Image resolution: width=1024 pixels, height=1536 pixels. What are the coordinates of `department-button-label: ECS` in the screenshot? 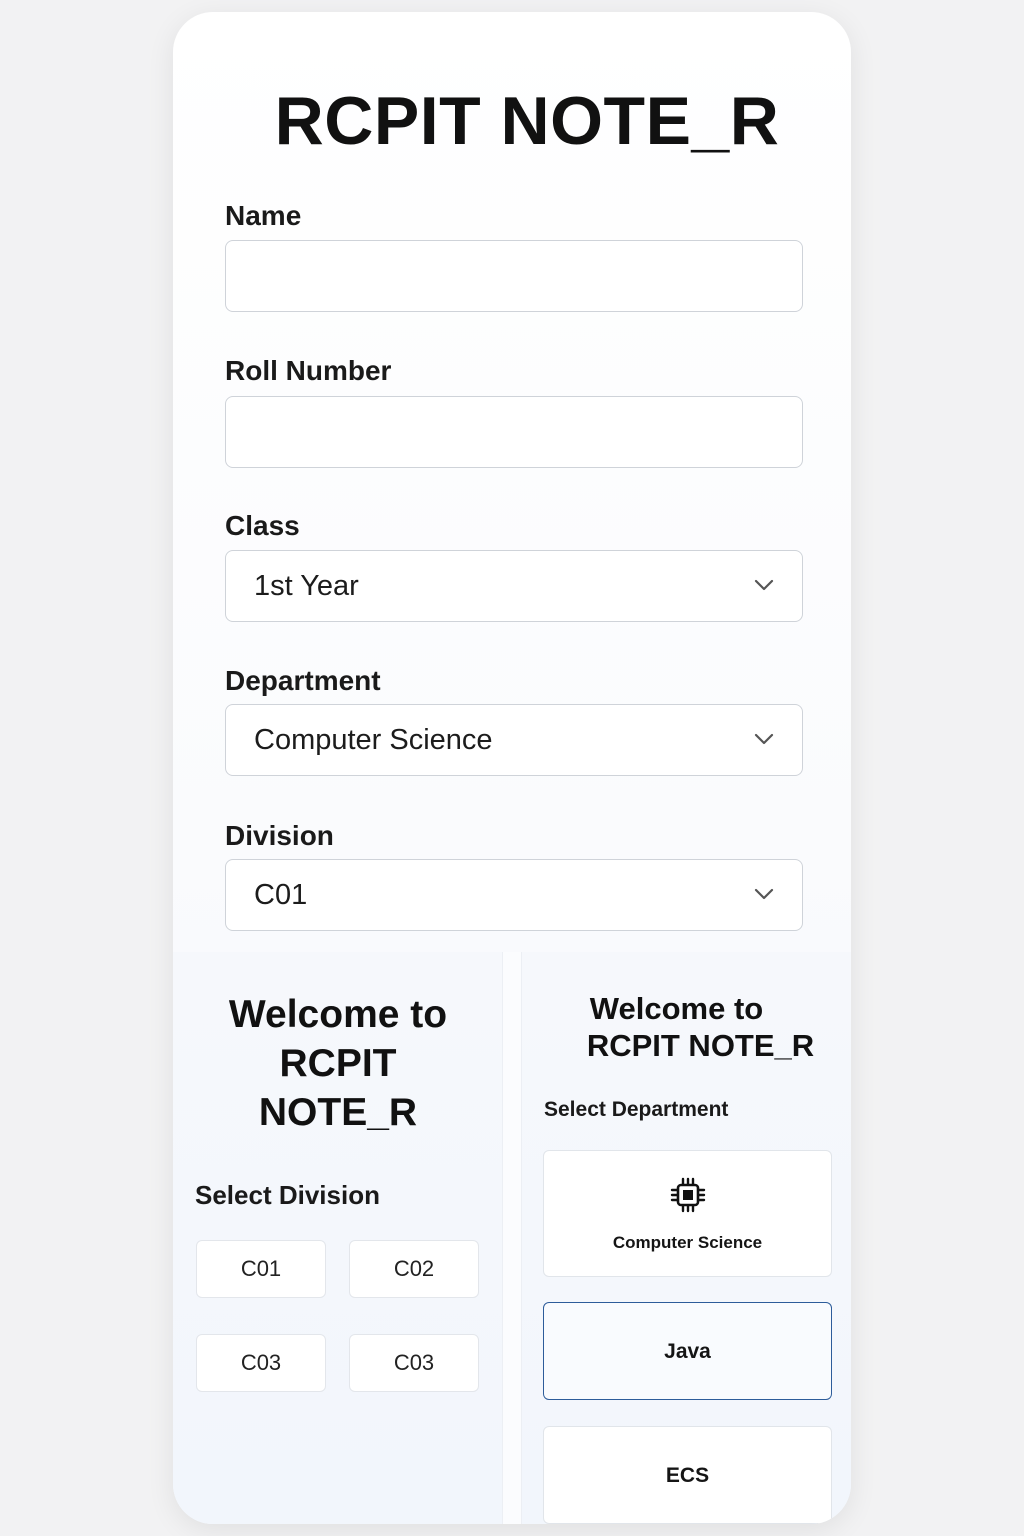 It's located at (687, 1475).